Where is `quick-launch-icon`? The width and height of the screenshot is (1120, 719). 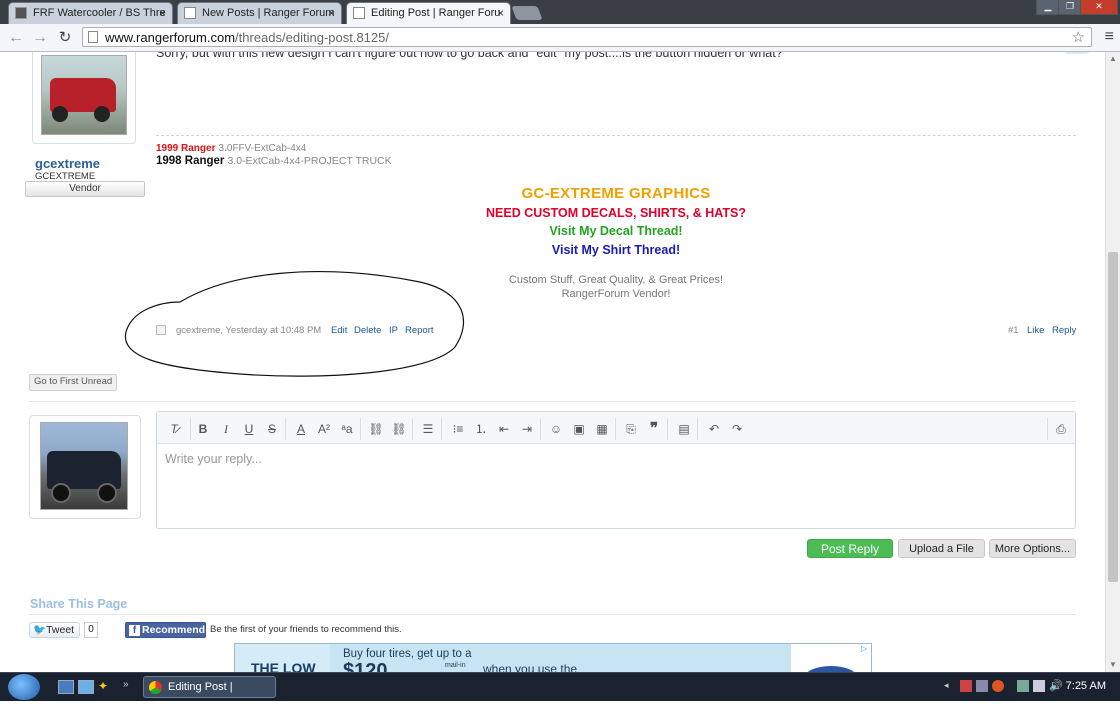 quick-launch-icon is located at coordinates (86, 687).